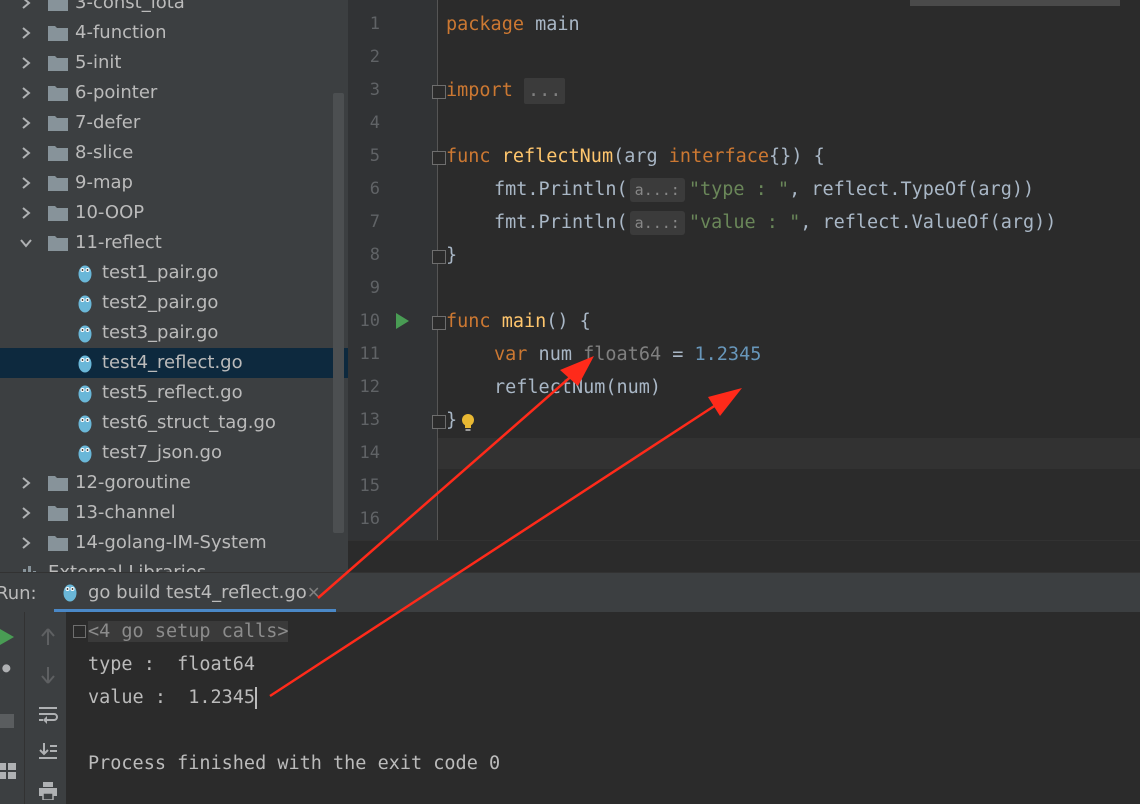 The width and height of the screenshot is (1140, 804). I want to click on package-ref: fmt, so click(511, 189).